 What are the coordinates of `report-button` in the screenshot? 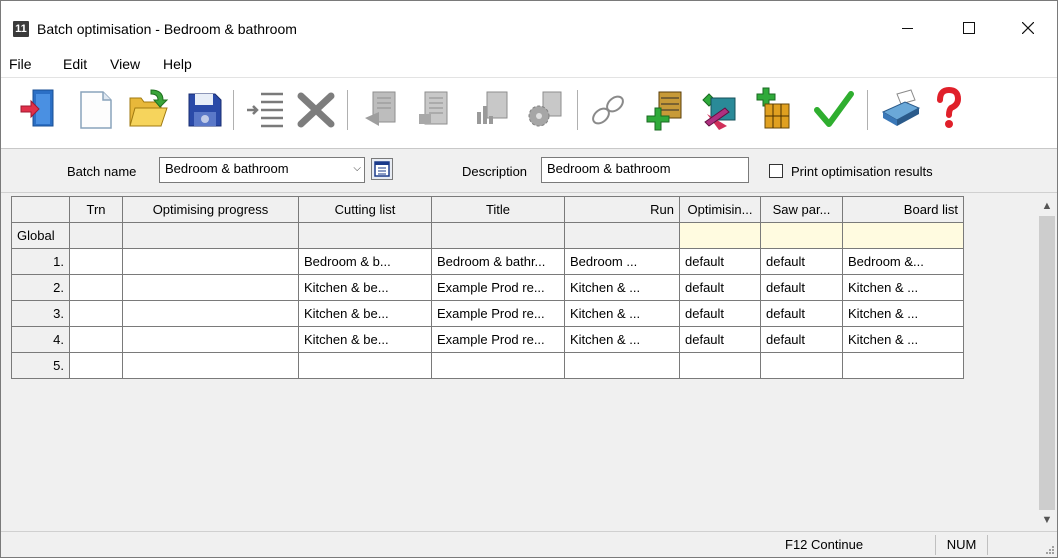 It's located at (382, 109).